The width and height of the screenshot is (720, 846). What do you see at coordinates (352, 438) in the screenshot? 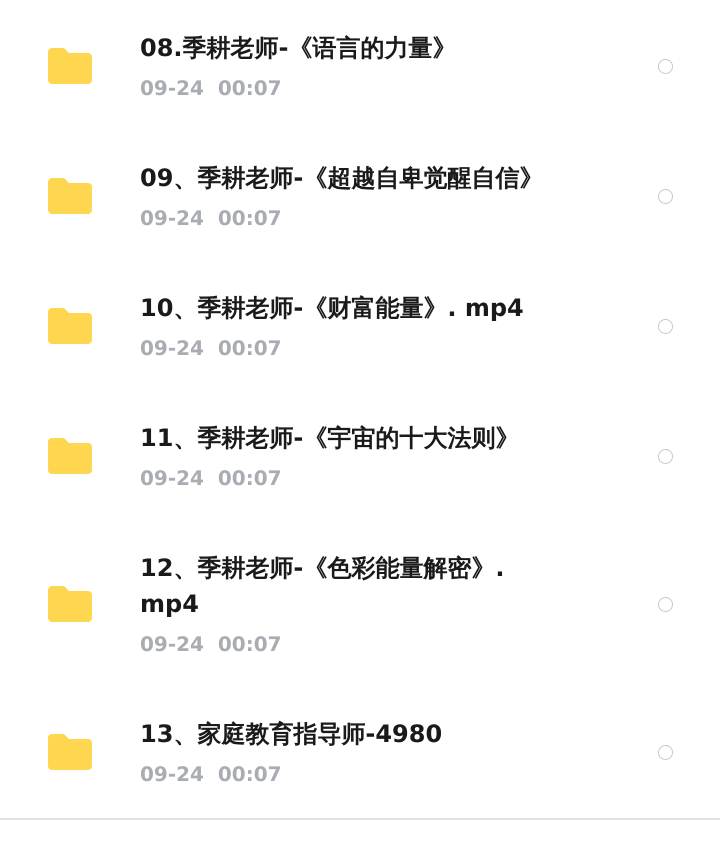
I see `file-name: 11、季耕老师-《宇宙的十大法则》` at bounding box center [352, 438].